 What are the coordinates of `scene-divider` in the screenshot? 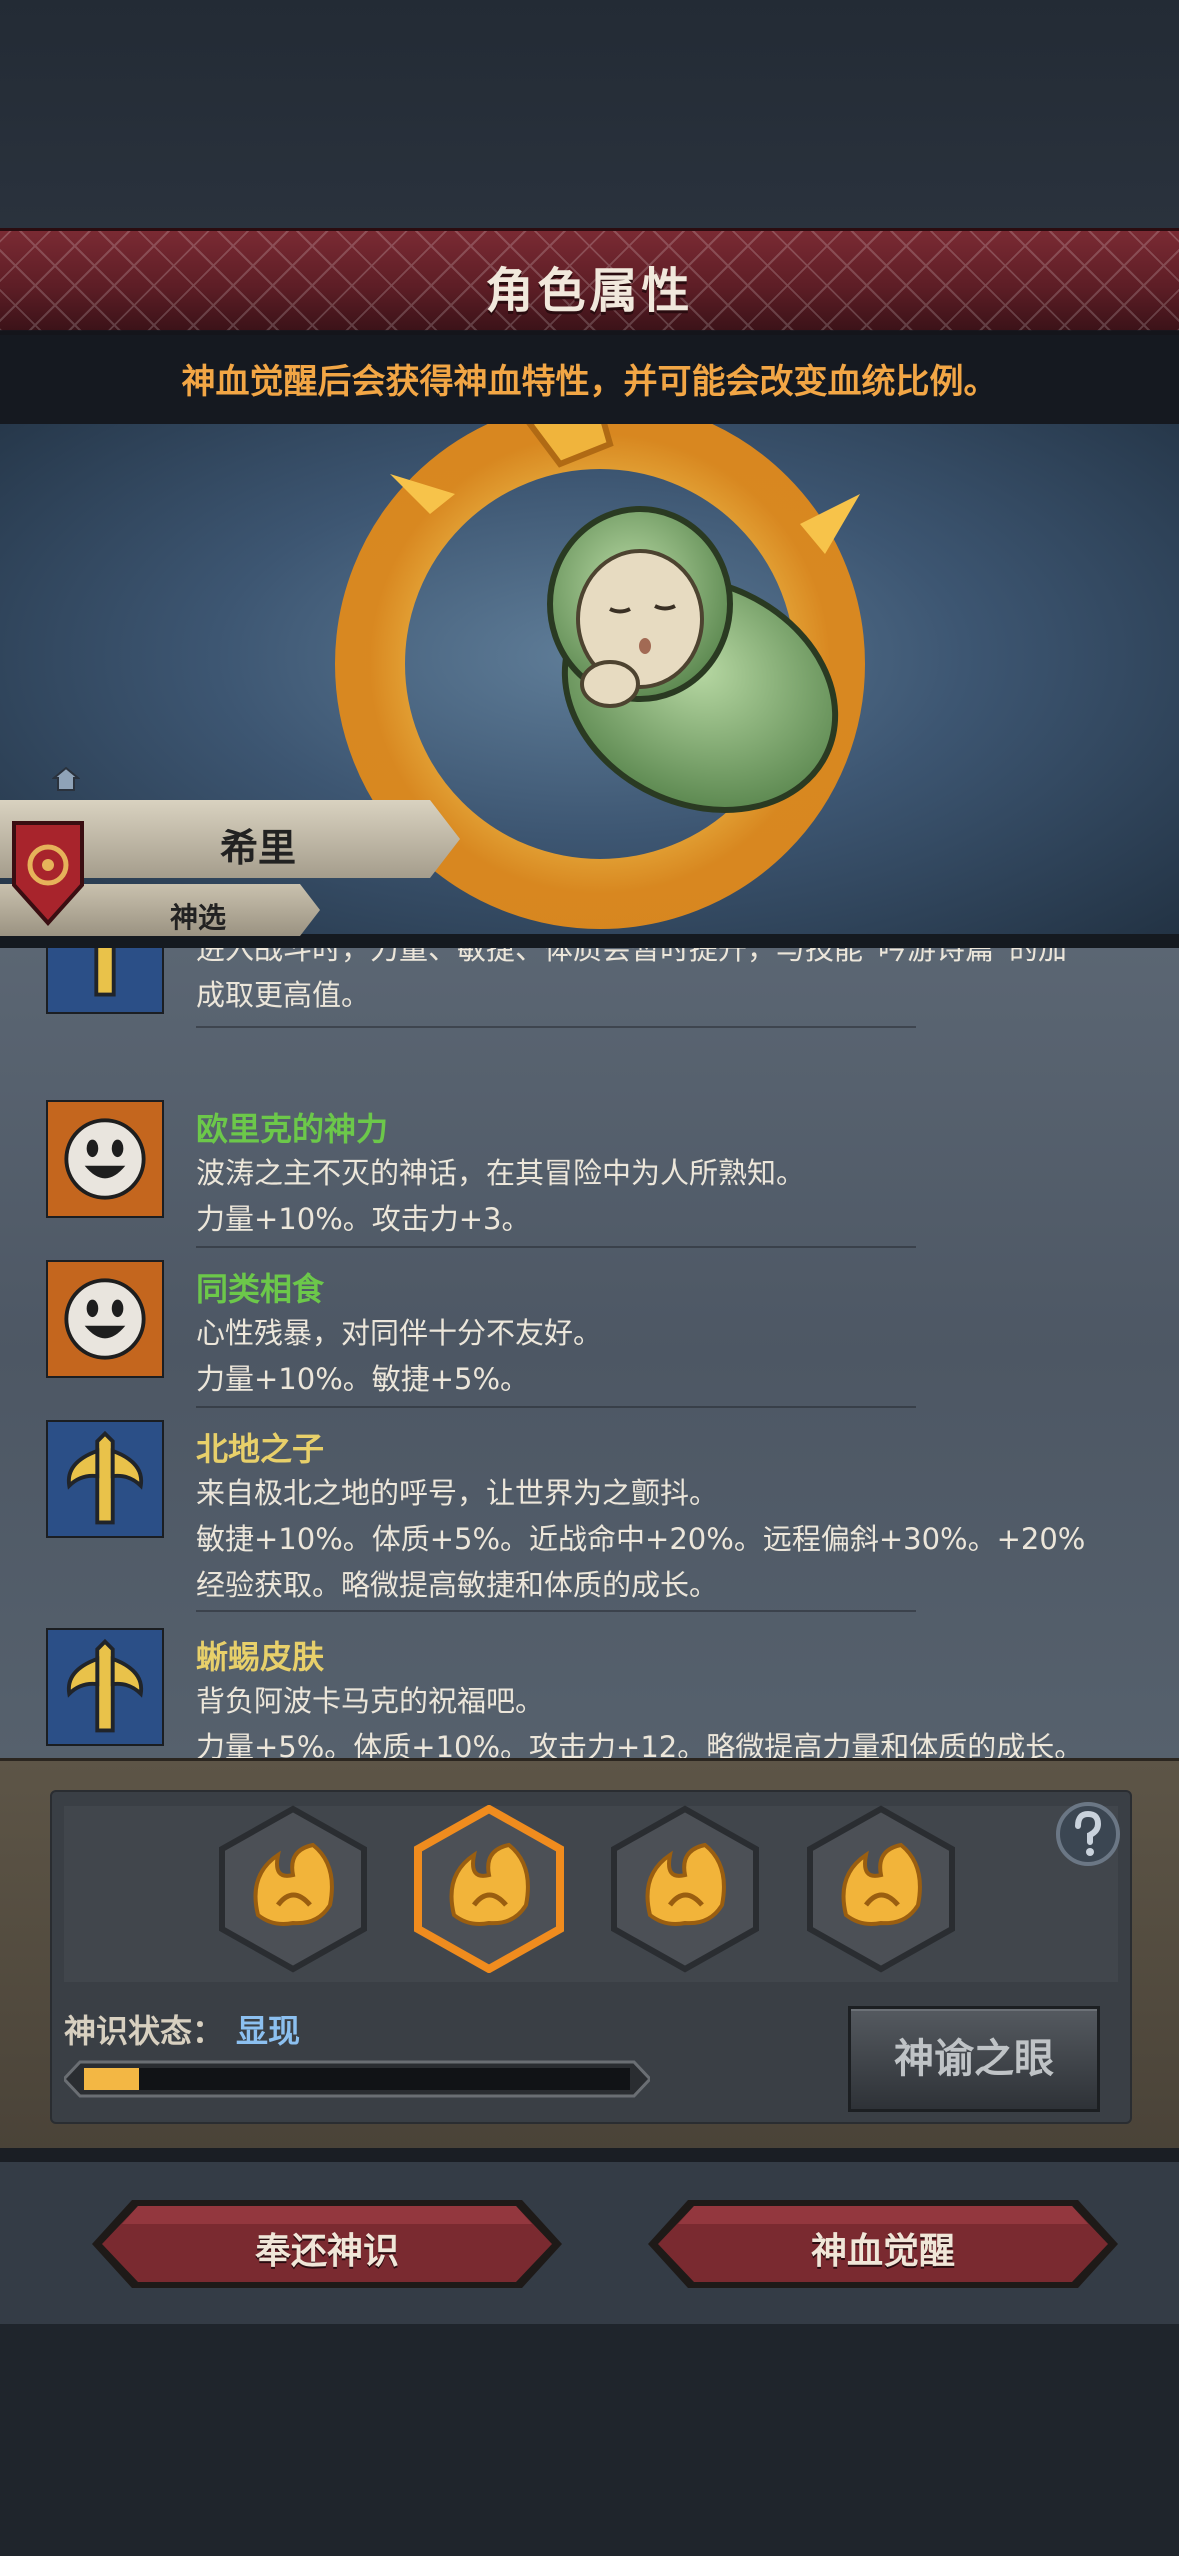 It's located at (589, 941).